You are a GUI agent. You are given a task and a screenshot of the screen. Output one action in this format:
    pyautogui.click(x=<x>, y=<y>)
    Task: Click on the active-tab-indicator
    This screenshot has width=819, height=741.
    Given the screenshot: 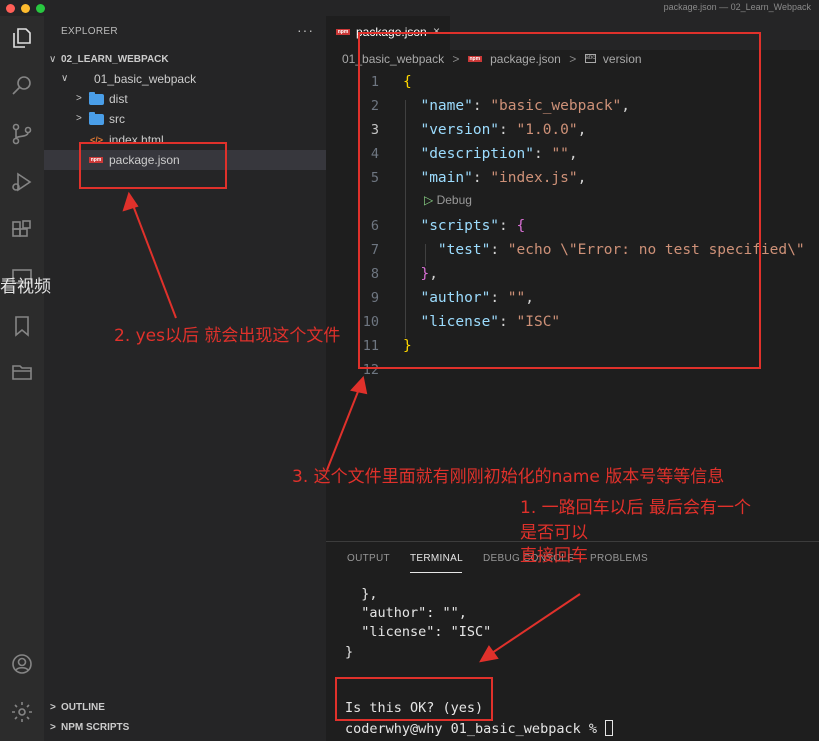 What is the action you would take?
    pyautogui.click(x=436, y=572)
    